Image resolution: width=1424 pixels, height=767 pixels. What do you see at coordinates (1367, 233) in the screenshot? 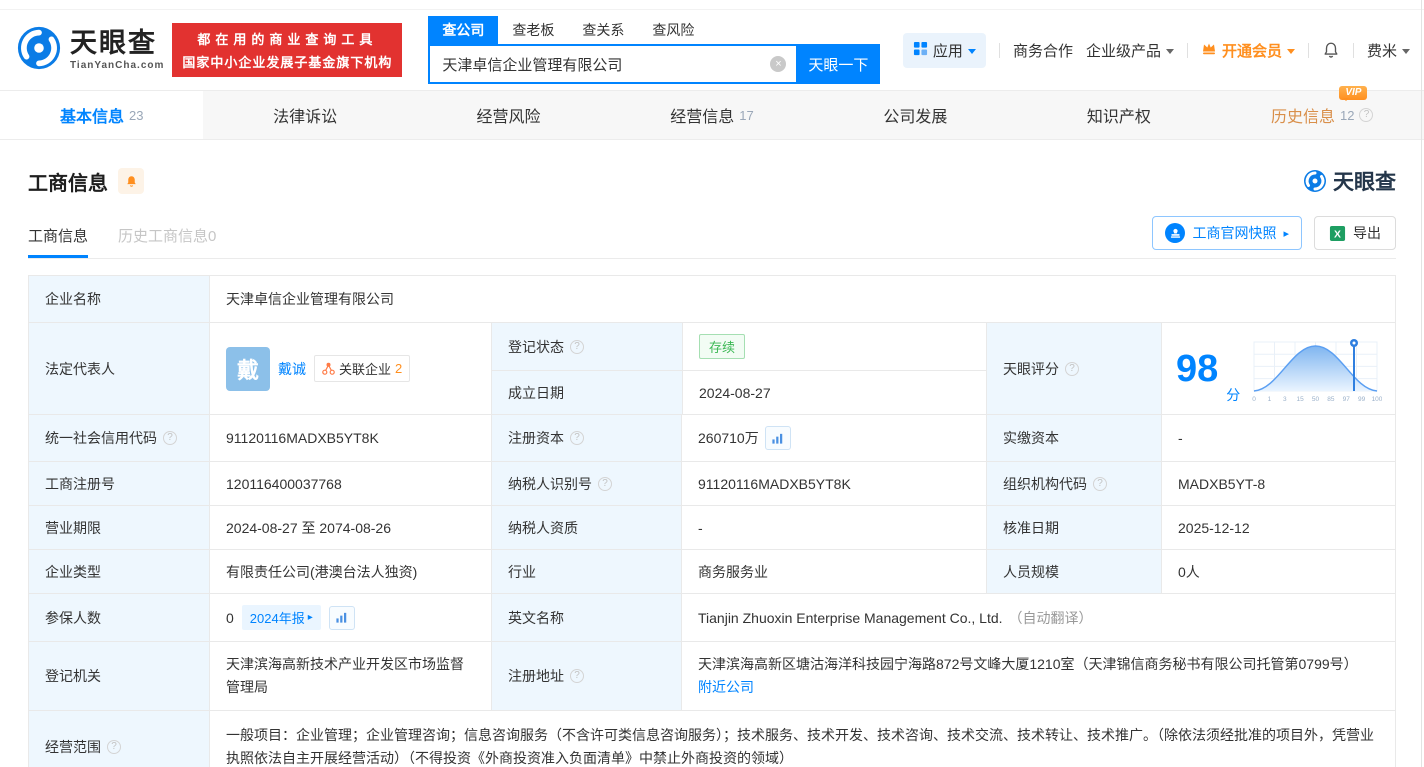
I see `export-button-label: 导出` at bounding box center [1367, 233].